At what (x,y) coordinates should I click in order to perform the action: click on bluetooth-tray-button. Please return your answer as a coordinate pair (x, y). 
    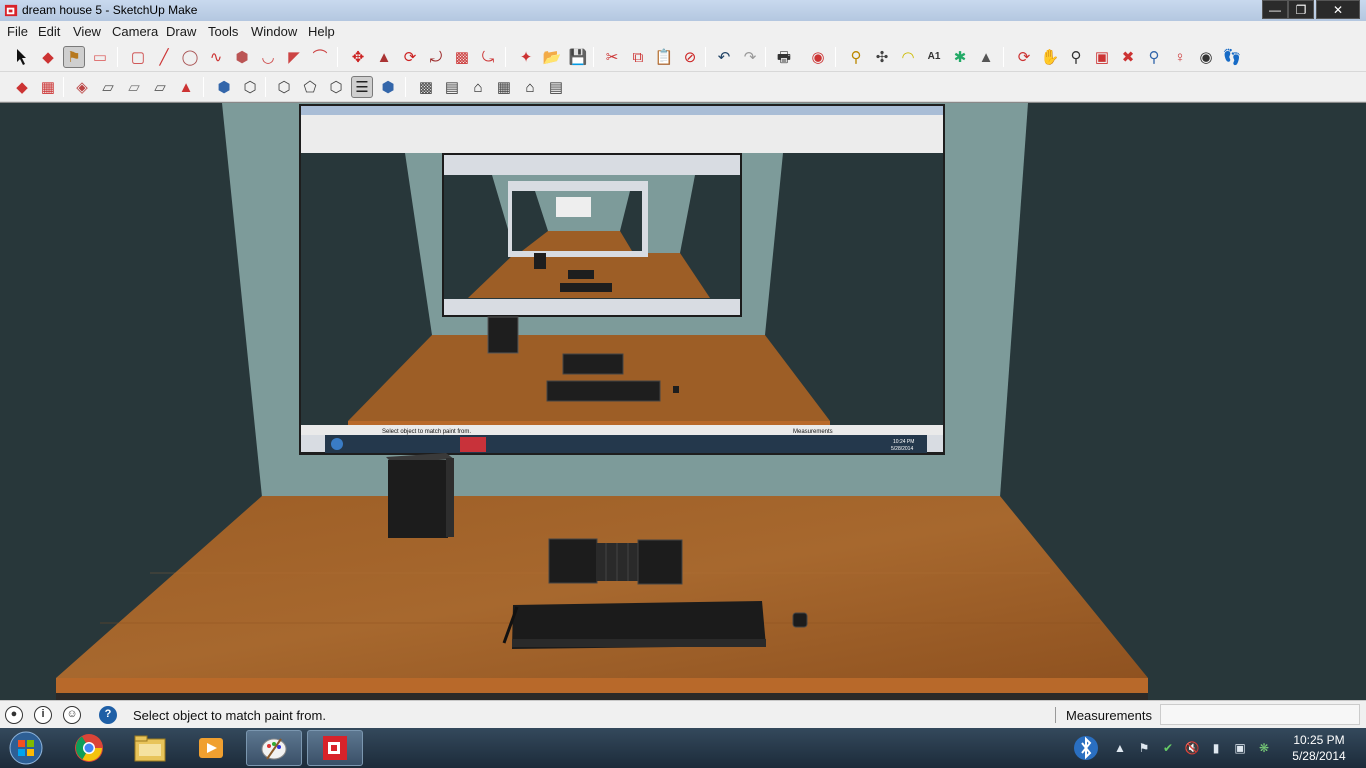
    Looking at the image, I should click on (1087, 748).